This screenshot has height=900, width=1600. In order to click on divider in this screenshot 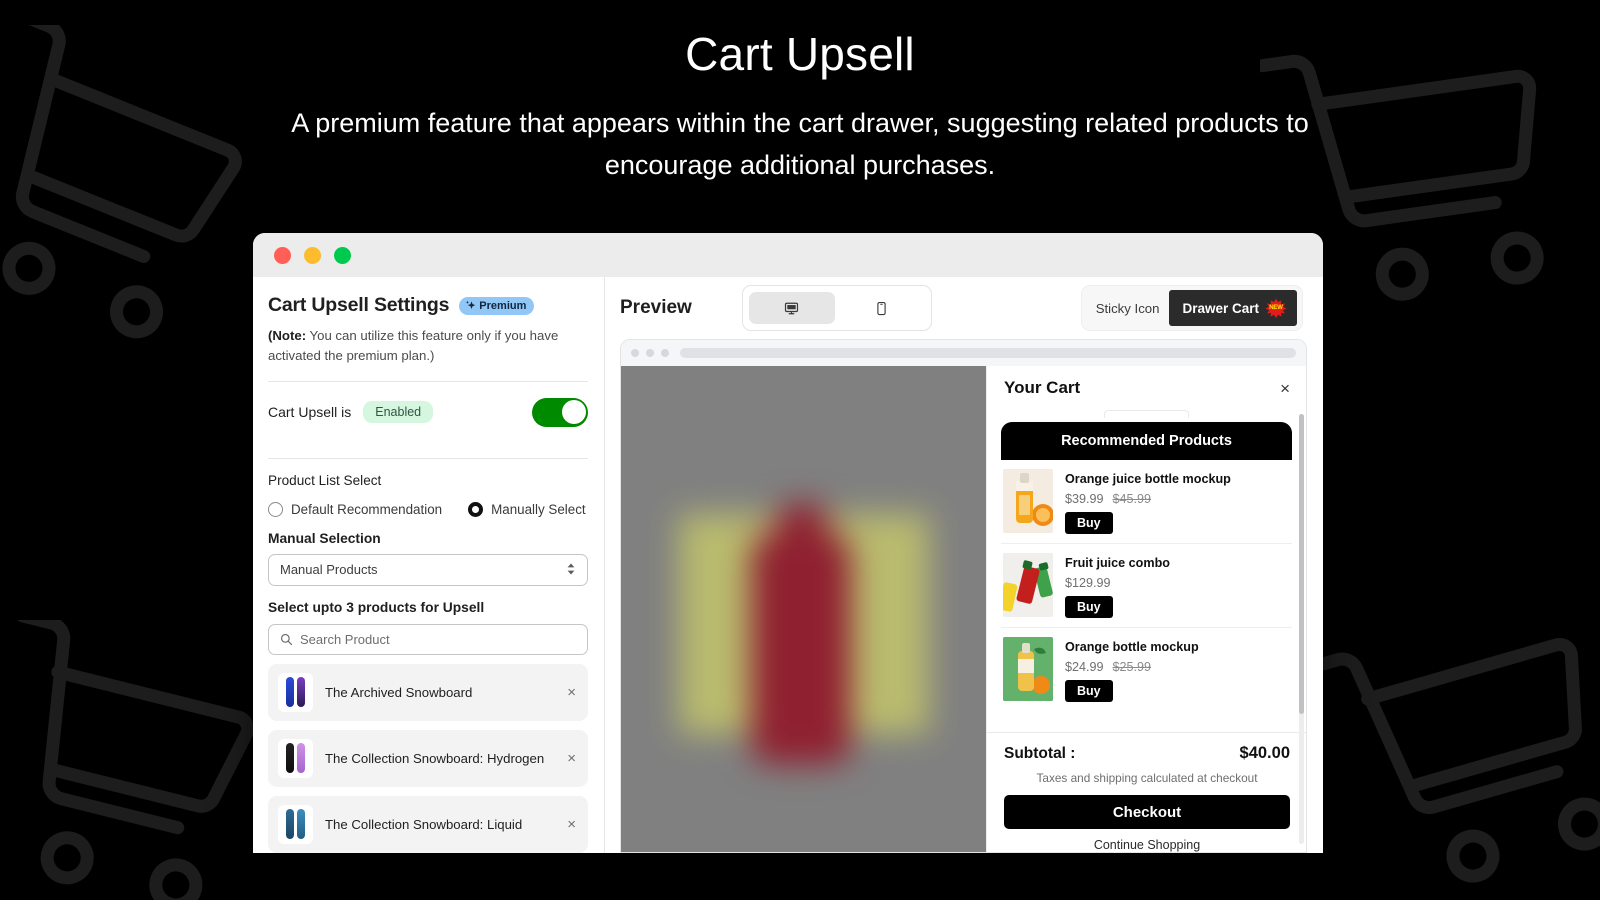, I will do `click(428, 458)`.